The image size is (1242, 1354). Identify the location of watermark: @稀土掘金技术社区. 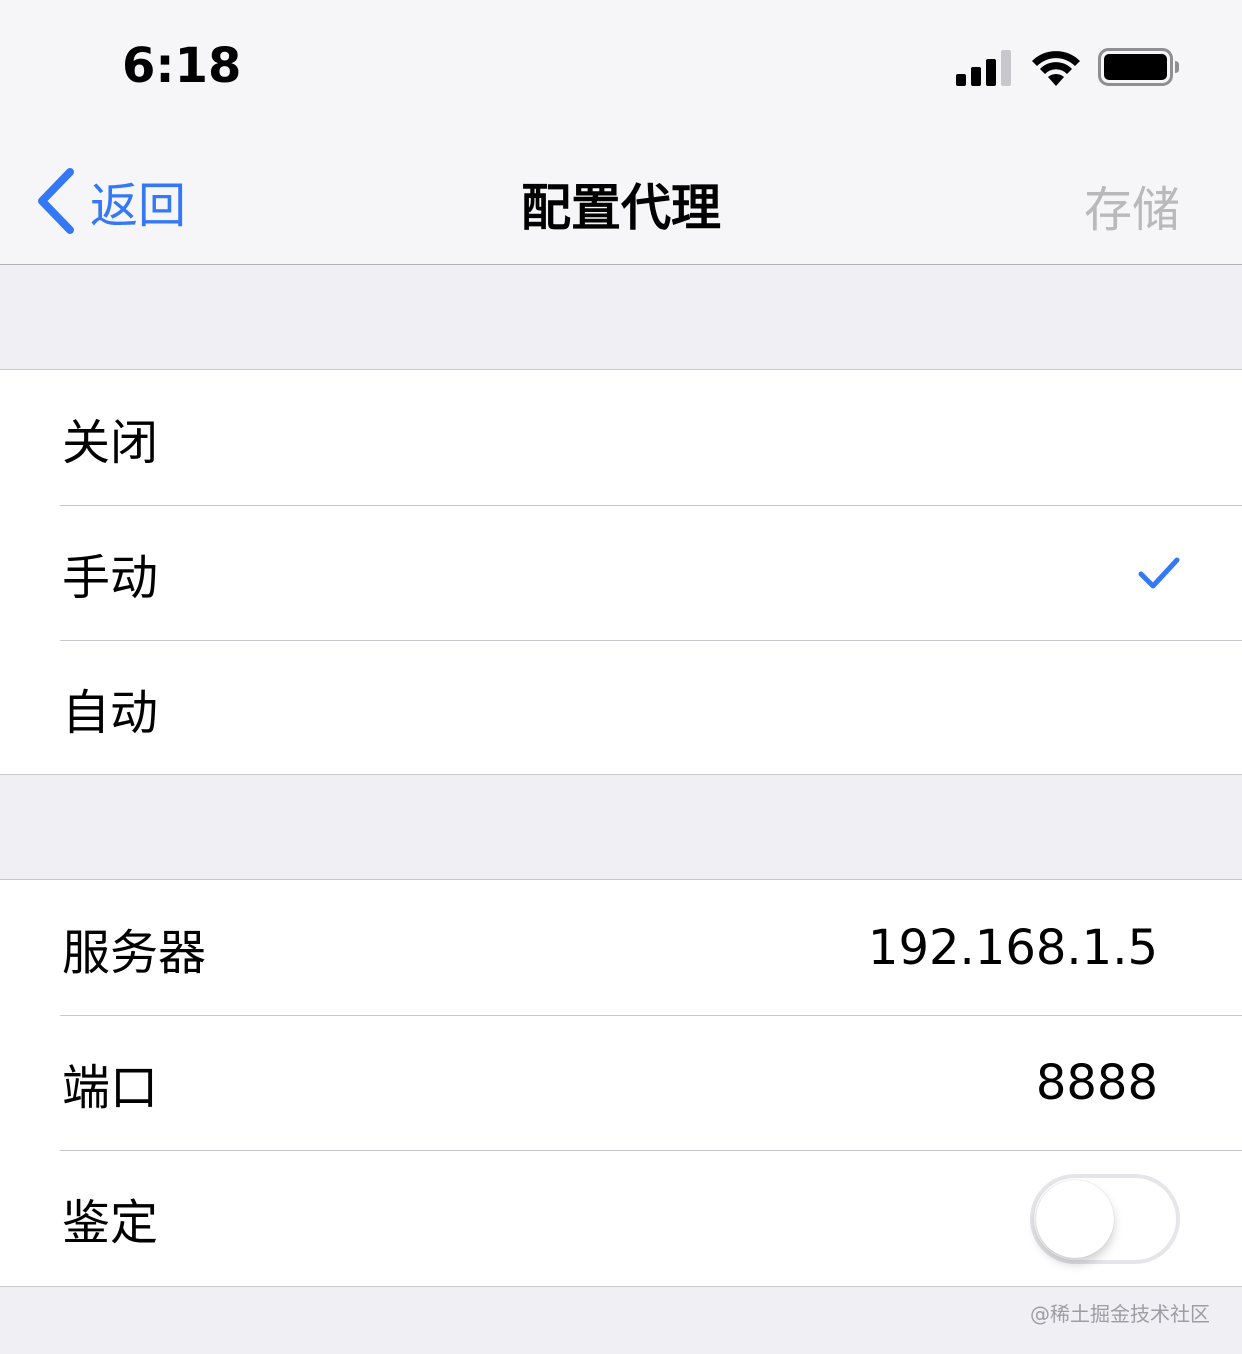
(1120, 1314).